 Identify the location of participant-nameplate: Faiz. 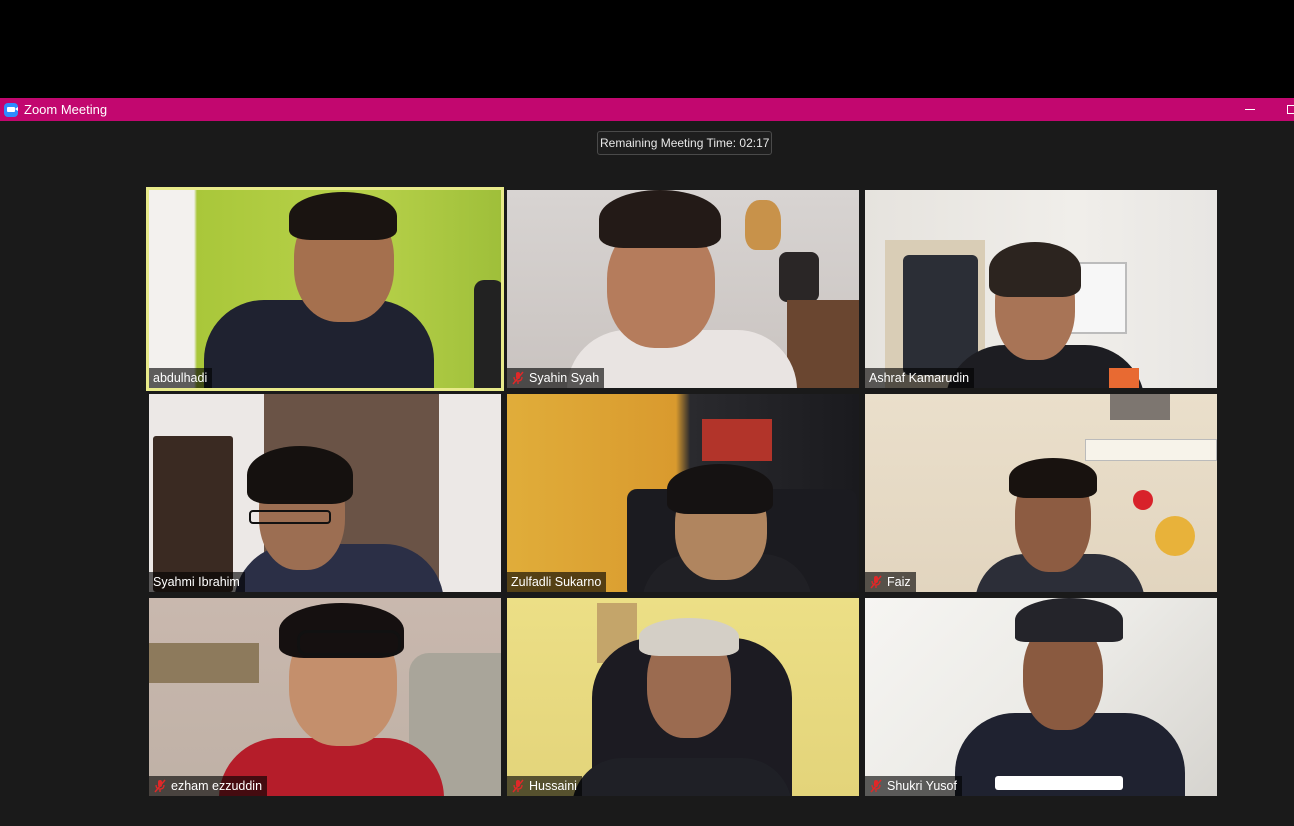
(890, 582).